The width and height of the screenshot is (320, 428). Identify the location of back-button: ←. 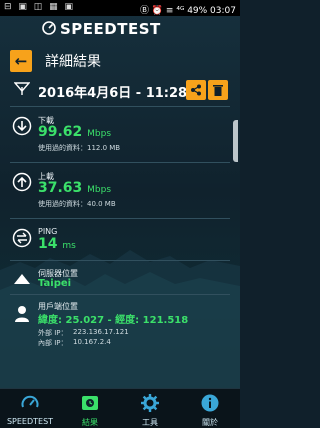
(21, 61).